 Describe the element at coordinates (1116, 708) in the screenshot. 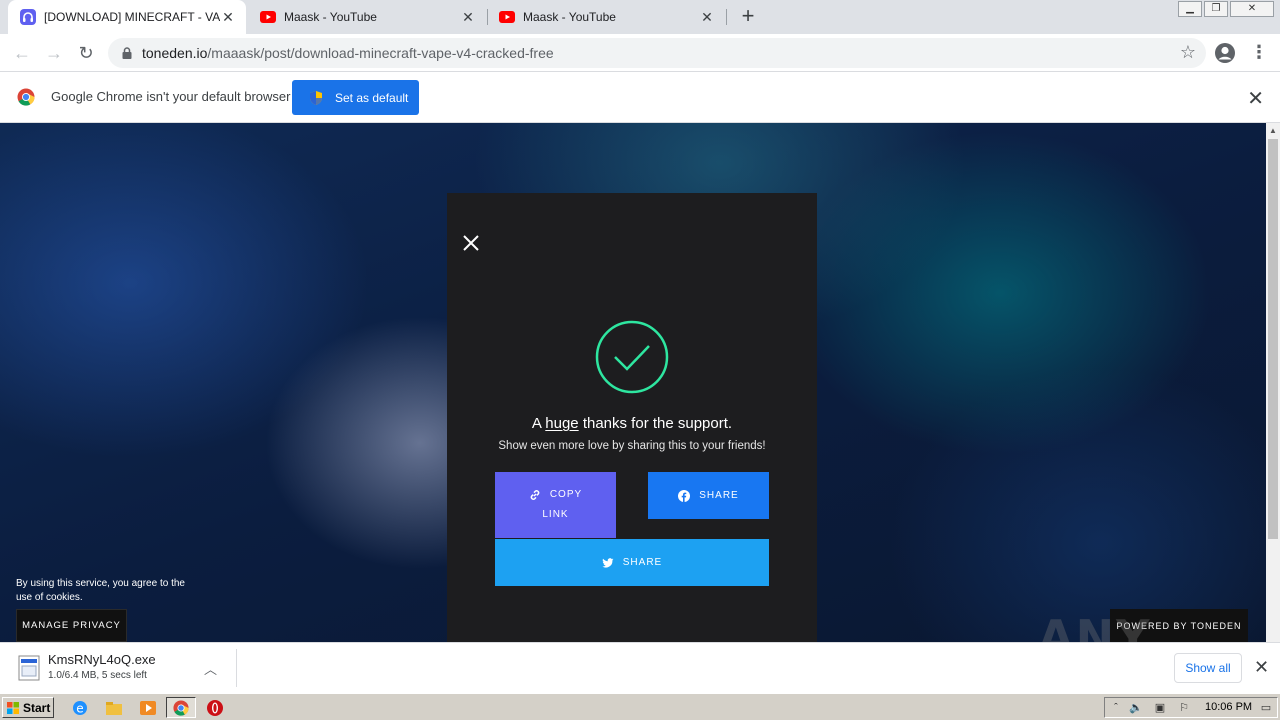

I see `tray-expand-icon: ˆ` at that location.